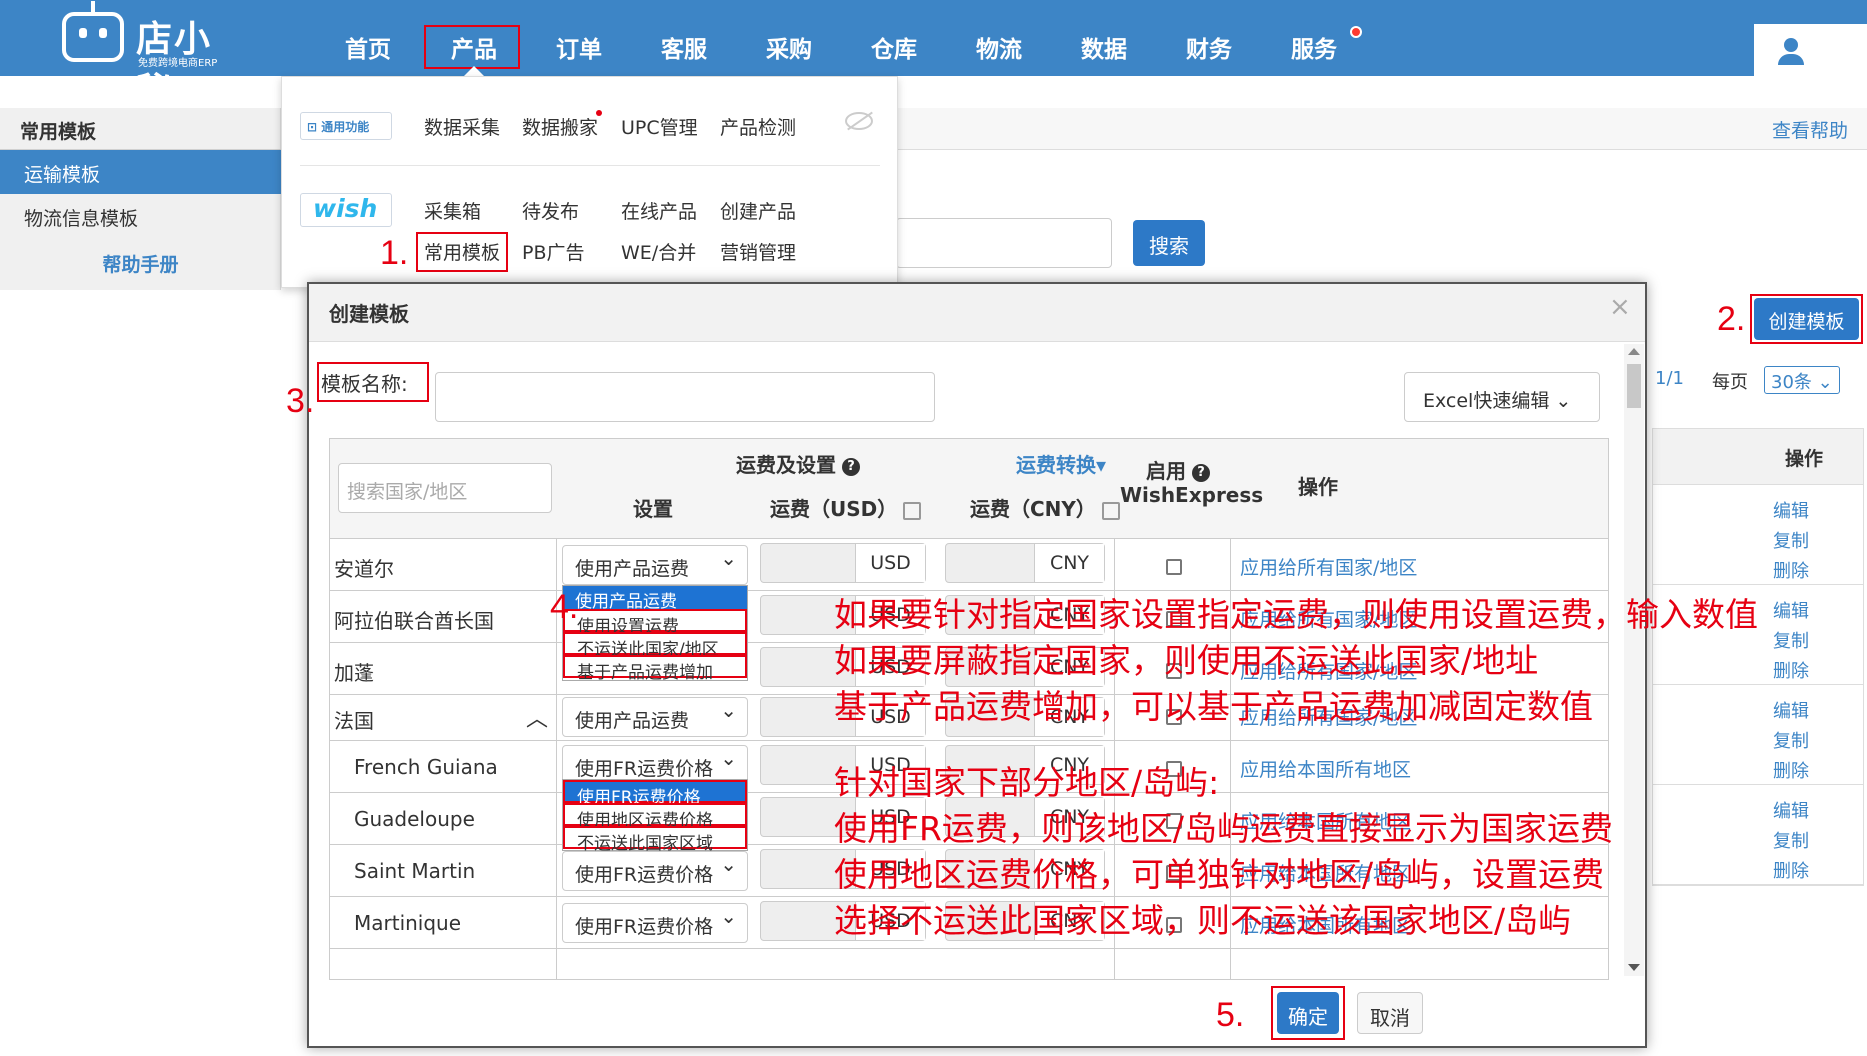 This screenshot has width=1867, height=1056. What do you see at coordinates (685, 397) in the screenshot?
I see `template-name-input` at bounding box center [685, 397].